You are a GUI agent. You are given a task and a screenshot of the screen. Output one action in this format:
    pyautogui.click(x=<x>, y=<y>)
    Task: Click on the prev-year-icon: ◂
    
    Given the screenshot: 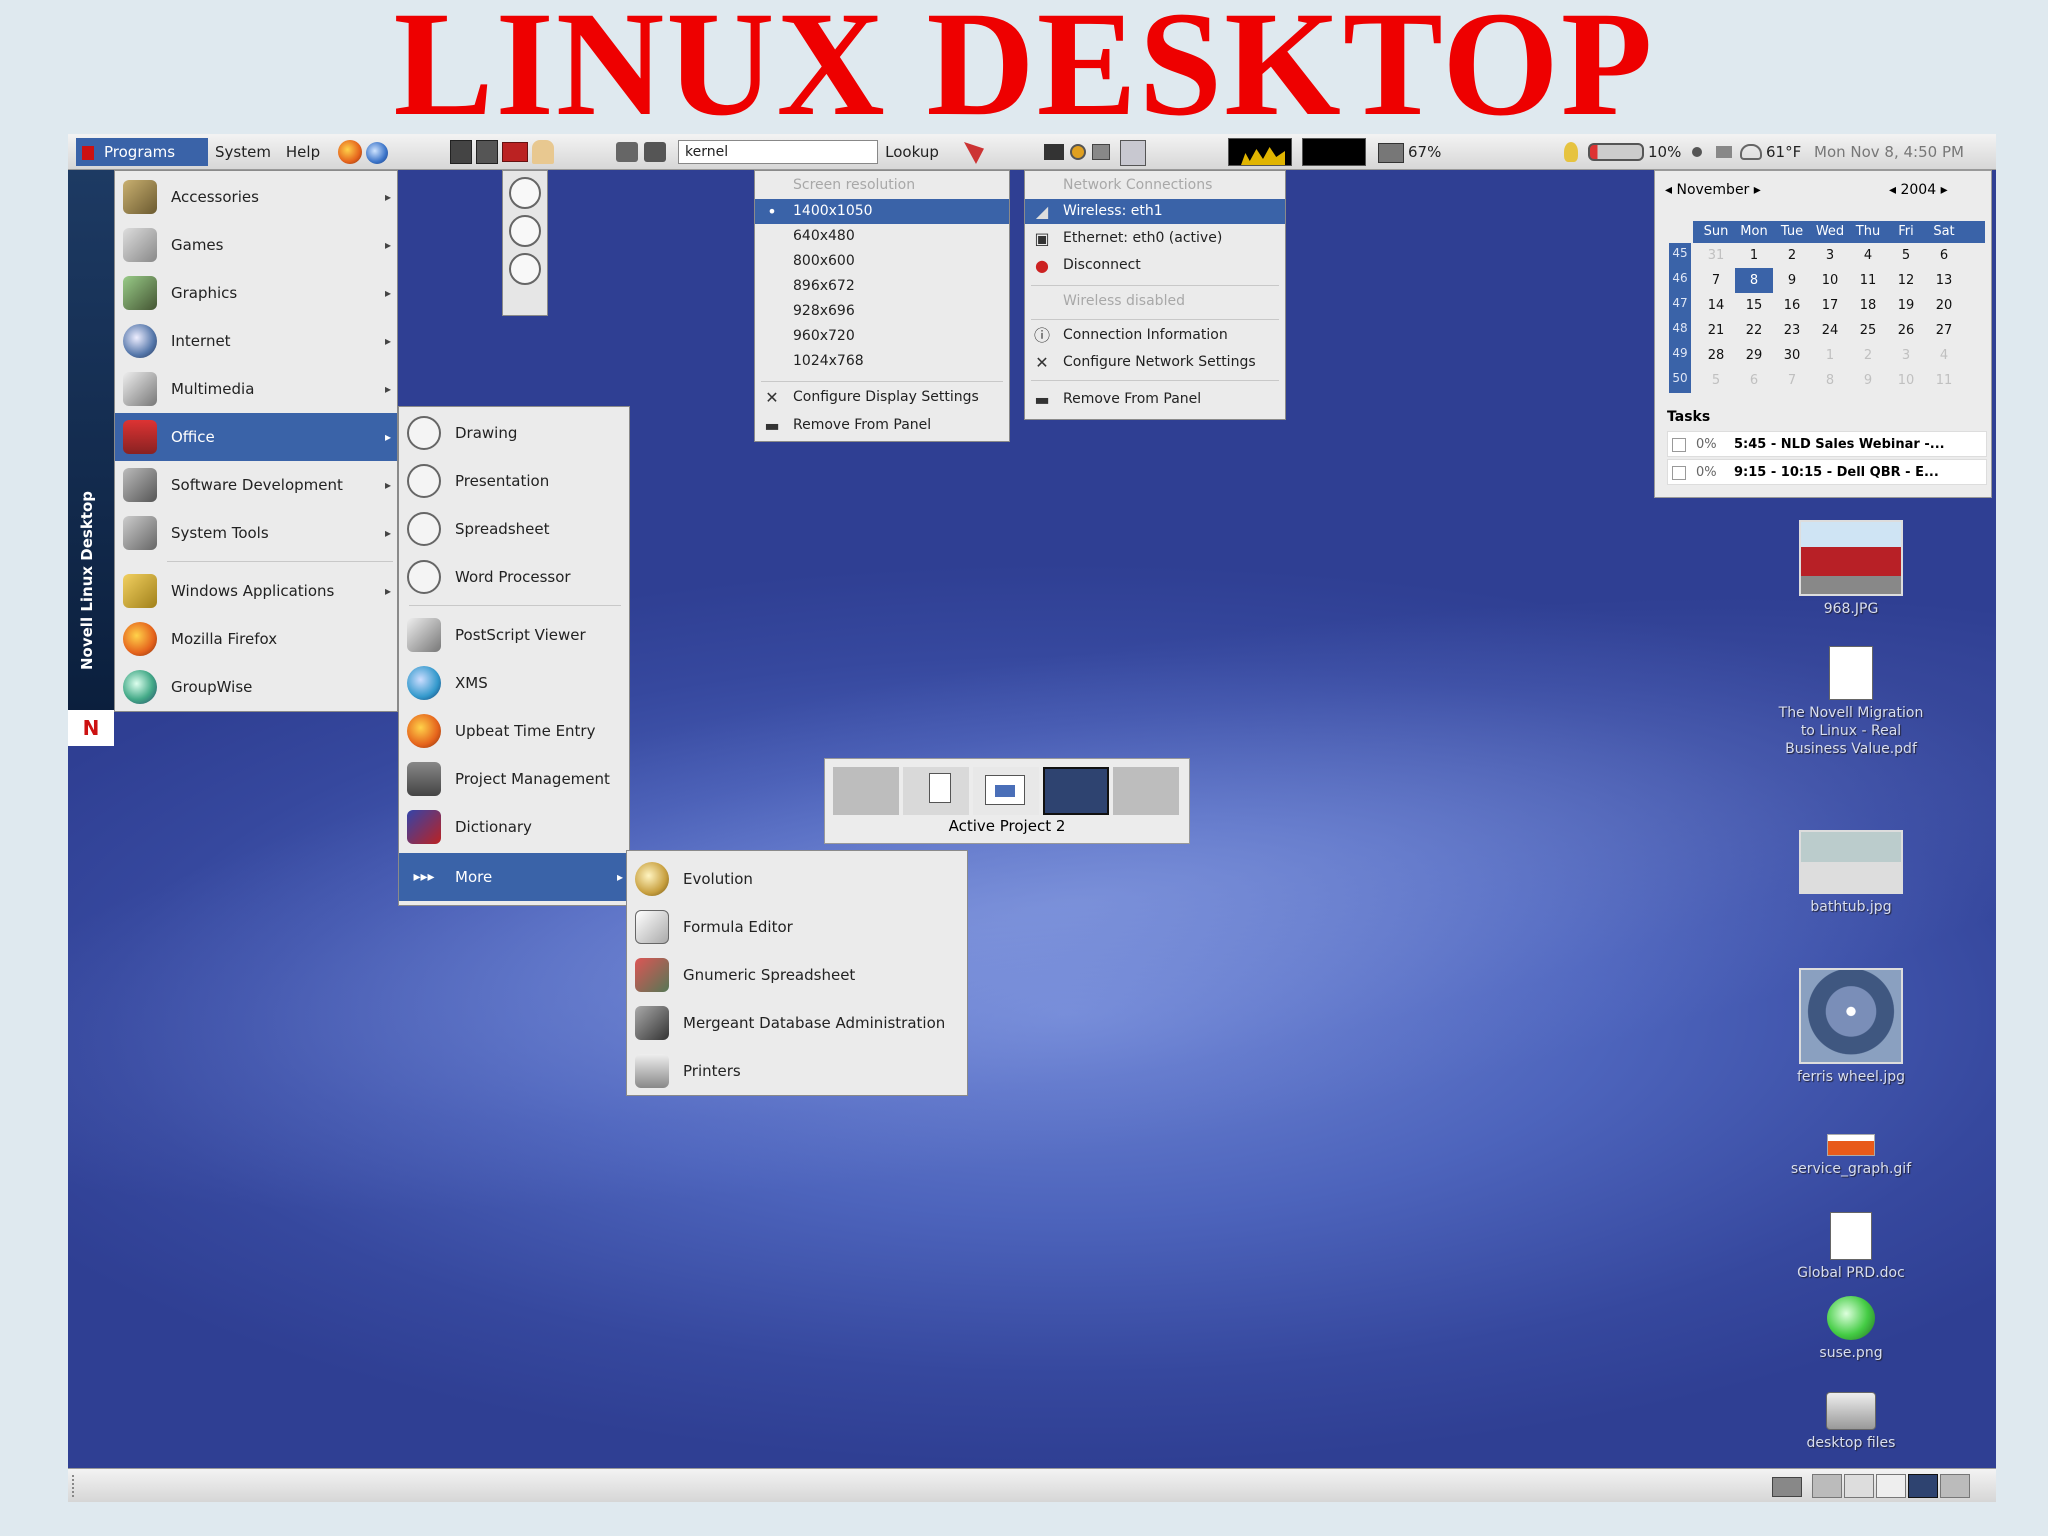 What is the action you would take?
    pyautogui.click(x=1892, y=190)
    